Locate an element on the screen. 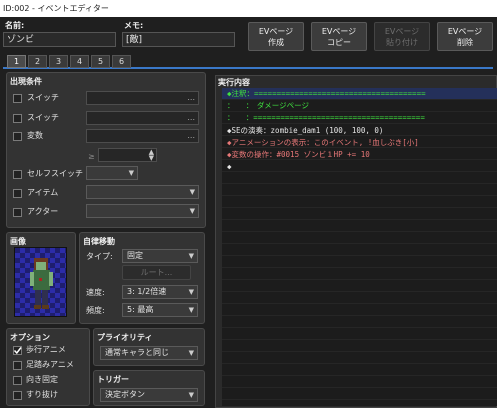 The image size is (497, 408). checkmark-icon is located at coordinates (17, 351).